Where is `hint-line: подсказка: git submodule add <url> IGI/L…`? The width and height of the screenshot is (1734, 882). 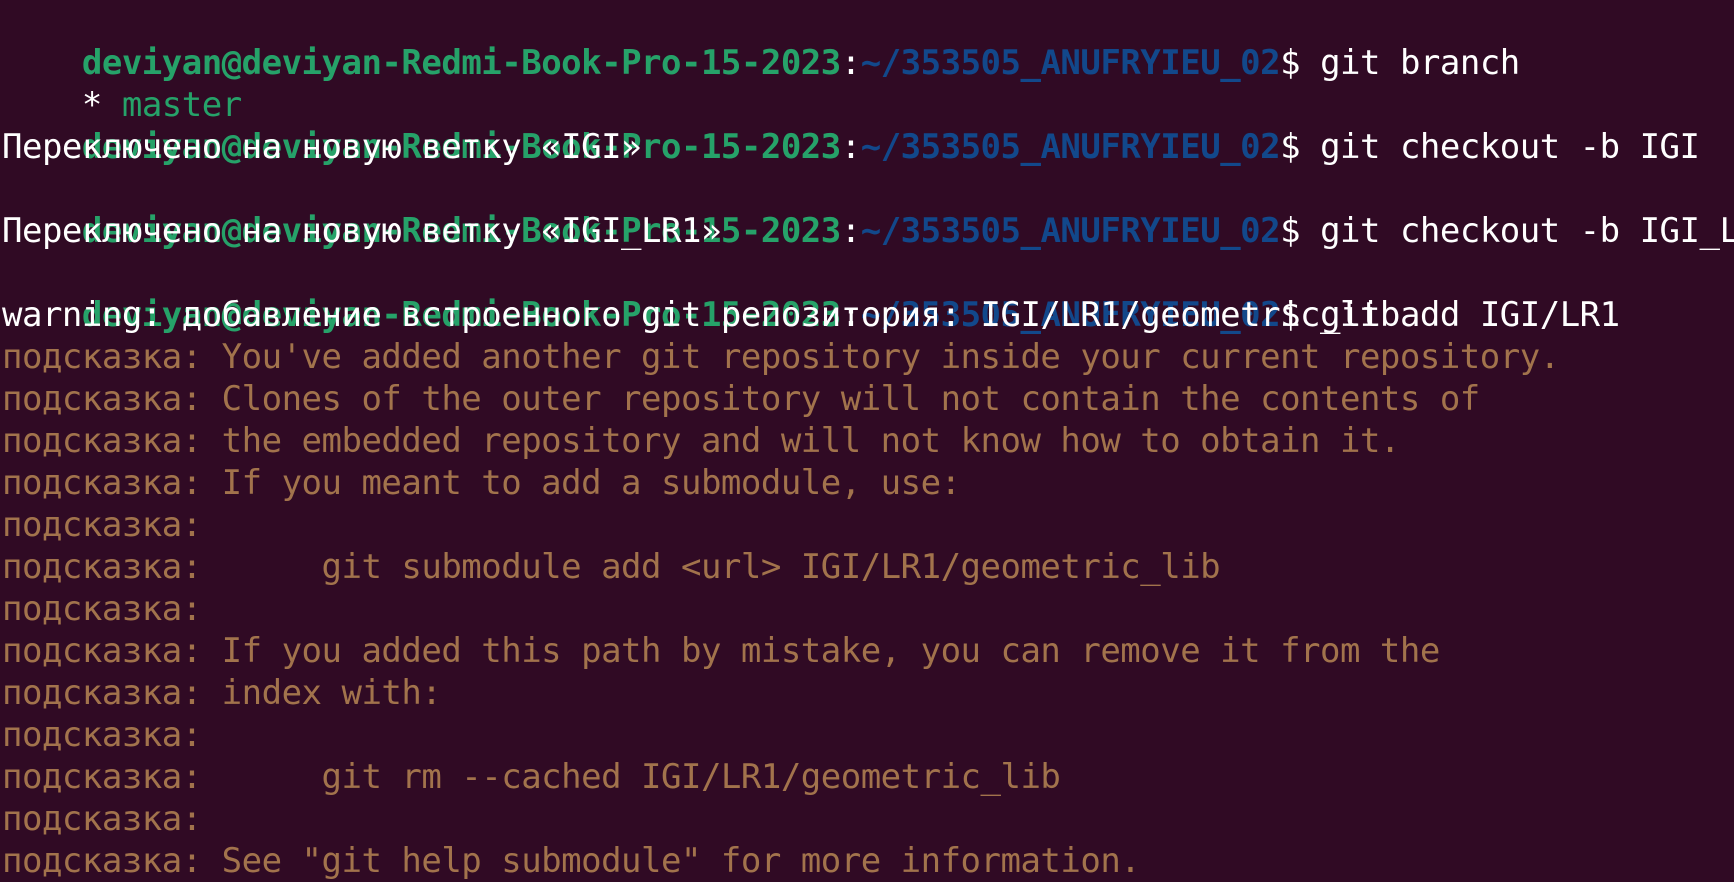
hint-line: подсказка: git submodule add <url> IGI/L… is located at coordinates (611, 567).